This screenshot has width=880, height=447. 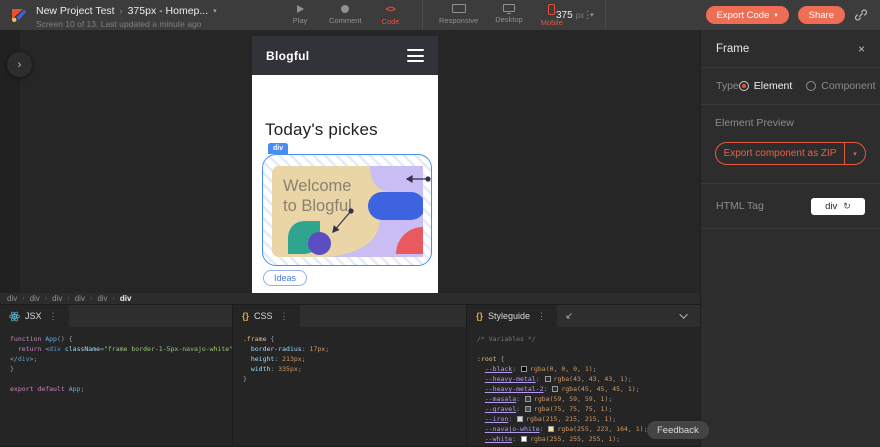 I want to click on view-mode-switcher: Play Comment <> Code, so click(x=354, y=15).